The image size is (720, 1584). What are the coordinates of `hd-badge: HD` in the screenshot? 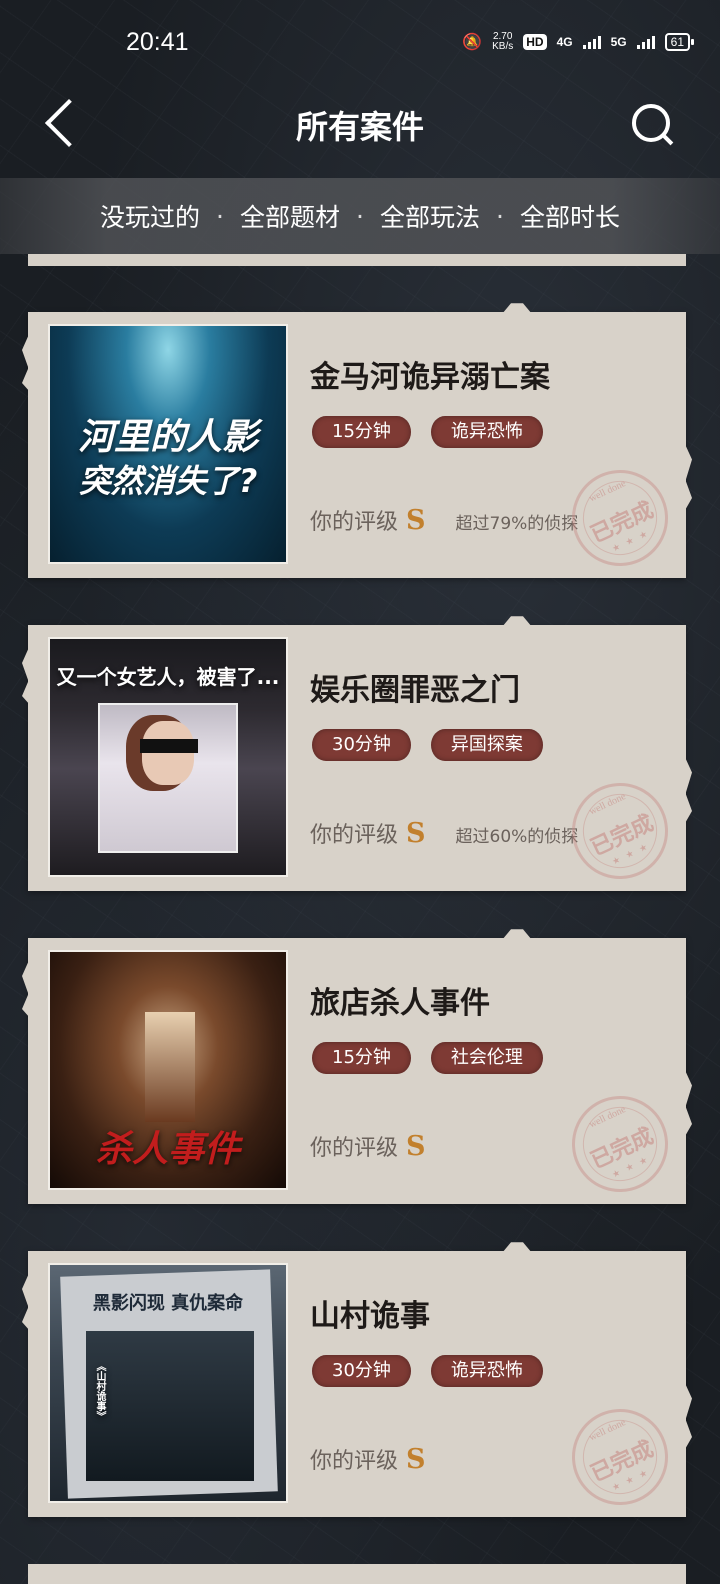 It's located at (535, 42).